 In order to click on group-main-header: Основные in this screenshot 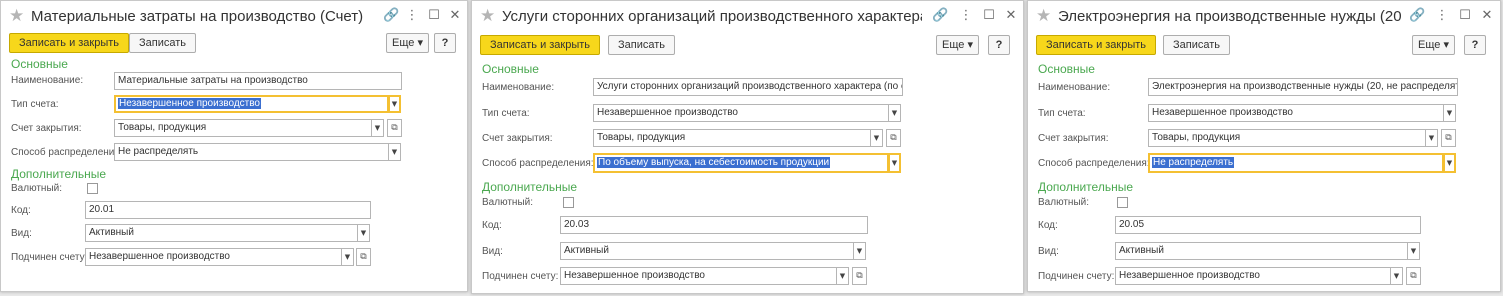, I will do `click(510, 69)`.